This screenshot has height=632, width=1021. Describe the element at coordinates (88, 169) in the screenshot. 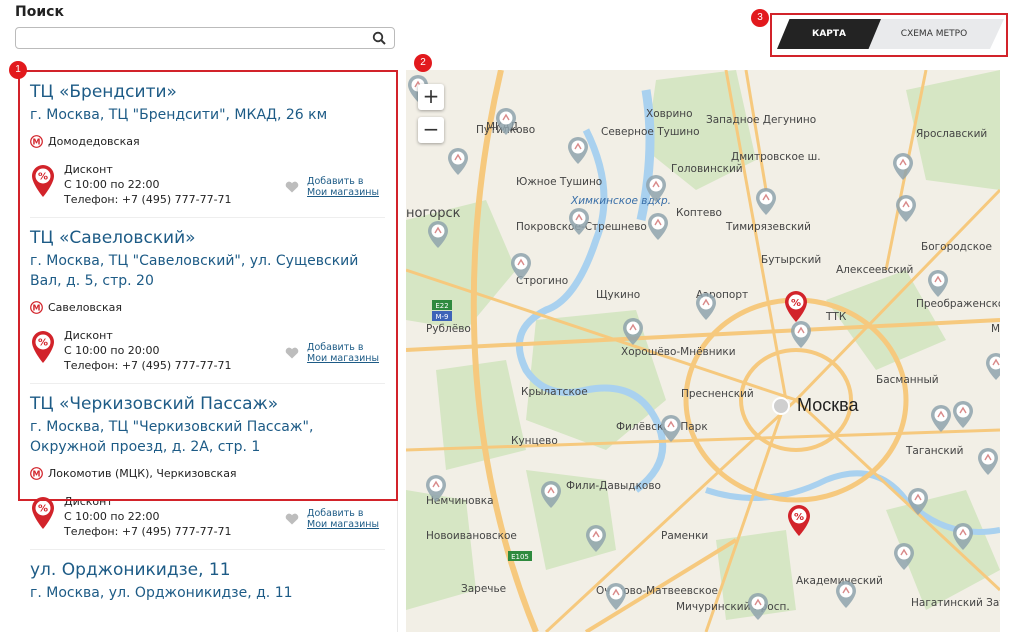

I see `offer-type: Дисконт` at that location.